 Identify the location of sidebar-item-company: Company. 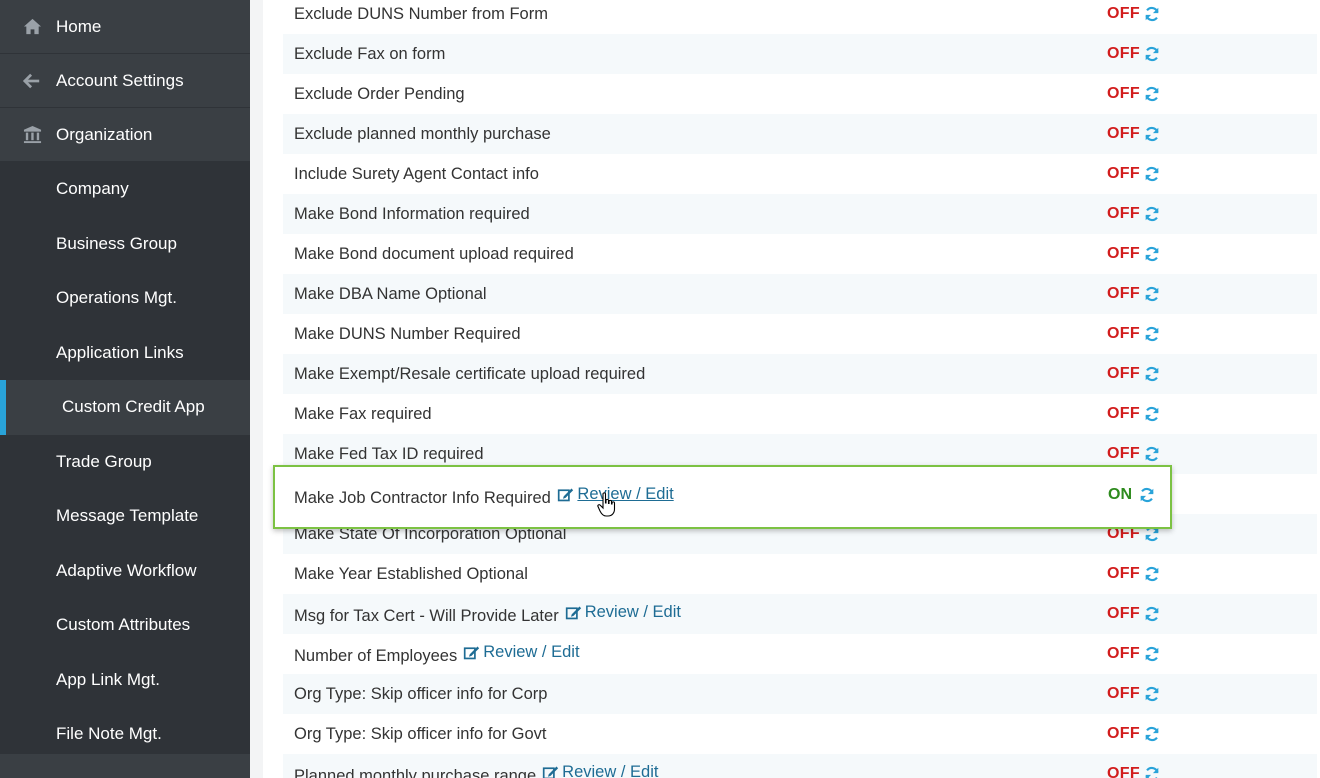
(125, 189).